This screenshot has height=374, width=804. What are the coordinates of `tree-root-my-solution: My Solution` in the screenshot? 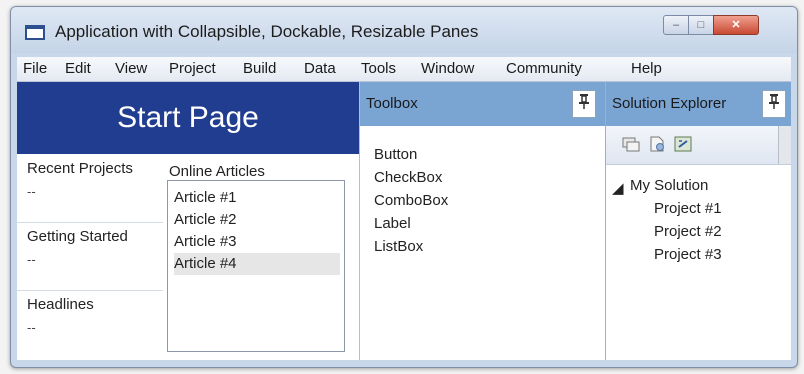 It's located at (669, 185).